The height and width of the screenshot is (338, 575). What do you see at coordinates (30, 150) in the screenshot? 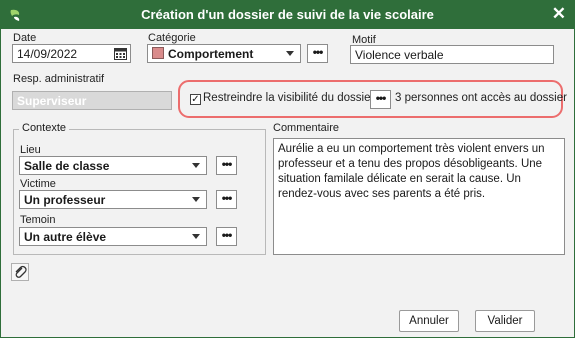
I see `lieu-label: Lieu` at bounding box center [30, 150].